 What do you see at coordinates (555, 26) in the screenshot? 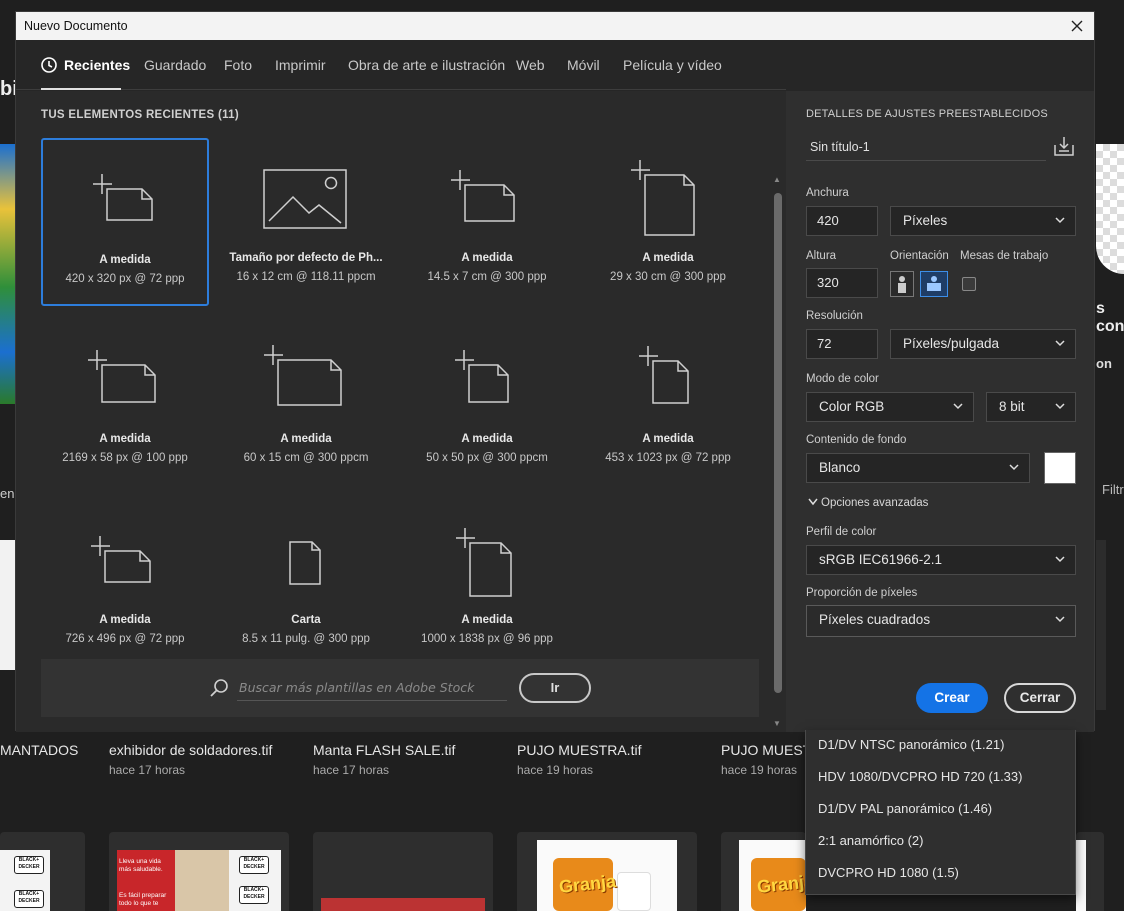
I see `dialog-titlebar: Nuevo Documento` at bounding box center [555, 26].